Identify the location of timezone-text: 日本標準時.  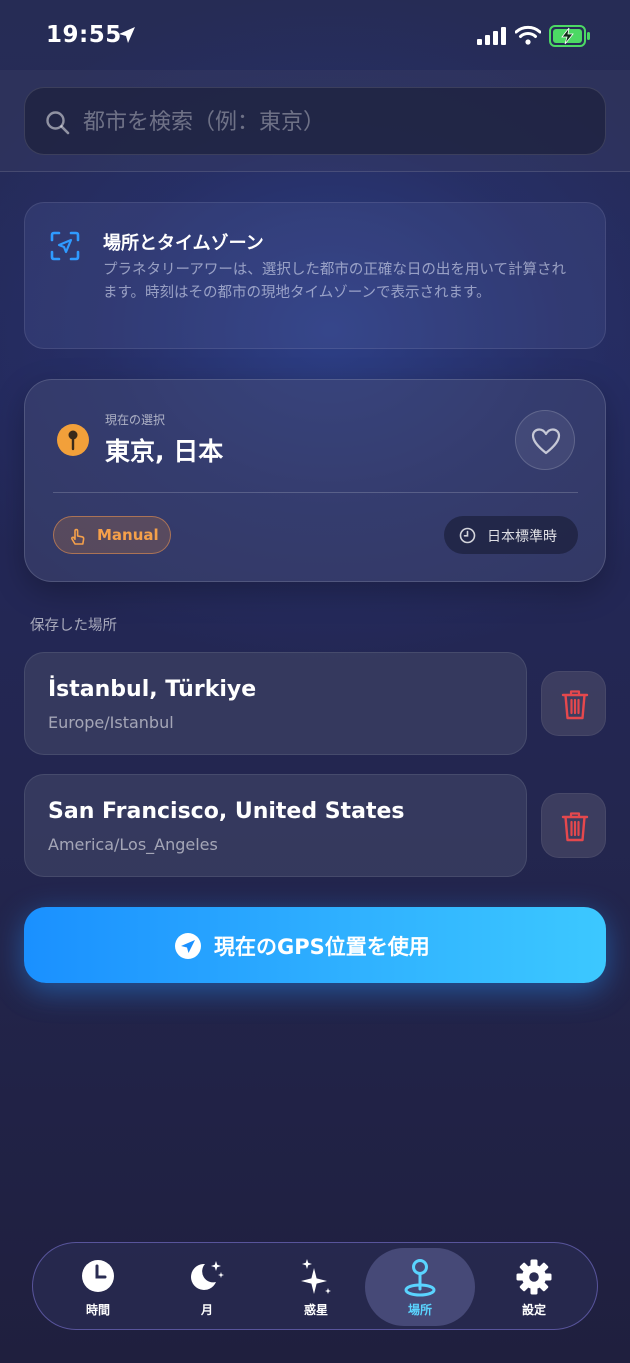
(522, 537).